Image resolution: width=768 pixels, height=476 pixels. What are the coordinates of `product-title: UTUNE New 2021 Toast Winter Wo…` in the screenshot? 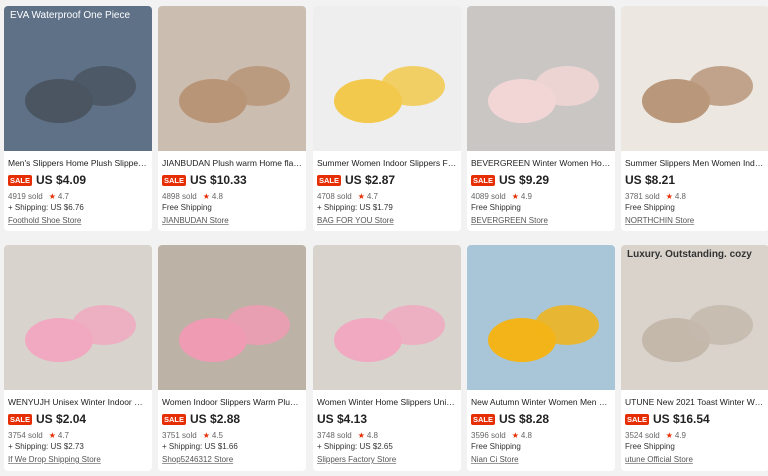 It's located at (695, 402).